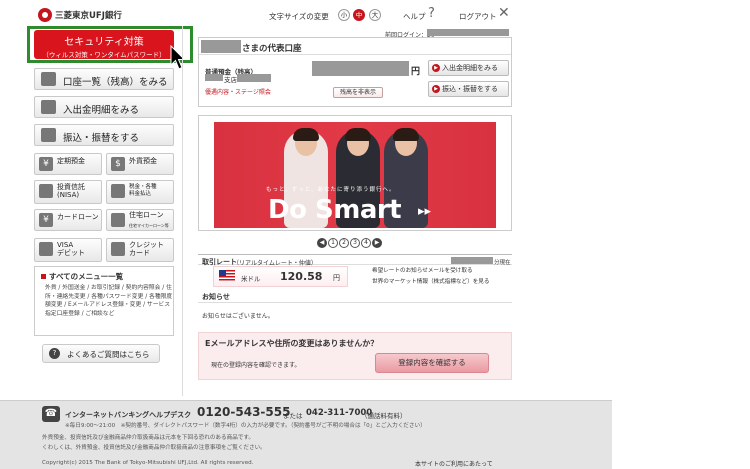  Describe the element at coordinates (355, 302) in the screenshot. I see `notice-divider` at that location.